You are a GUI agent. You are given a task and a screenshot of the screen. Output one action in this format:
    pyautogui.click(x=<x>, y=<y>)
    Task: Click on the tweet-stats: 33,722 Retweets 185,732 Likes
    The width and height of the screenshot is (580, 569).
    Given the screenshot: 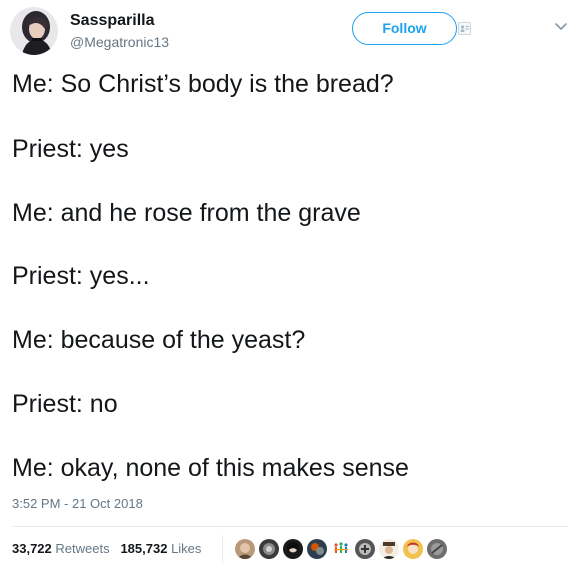 What is the action you would take?
    pyautogui.click(x=106, y=549)
    